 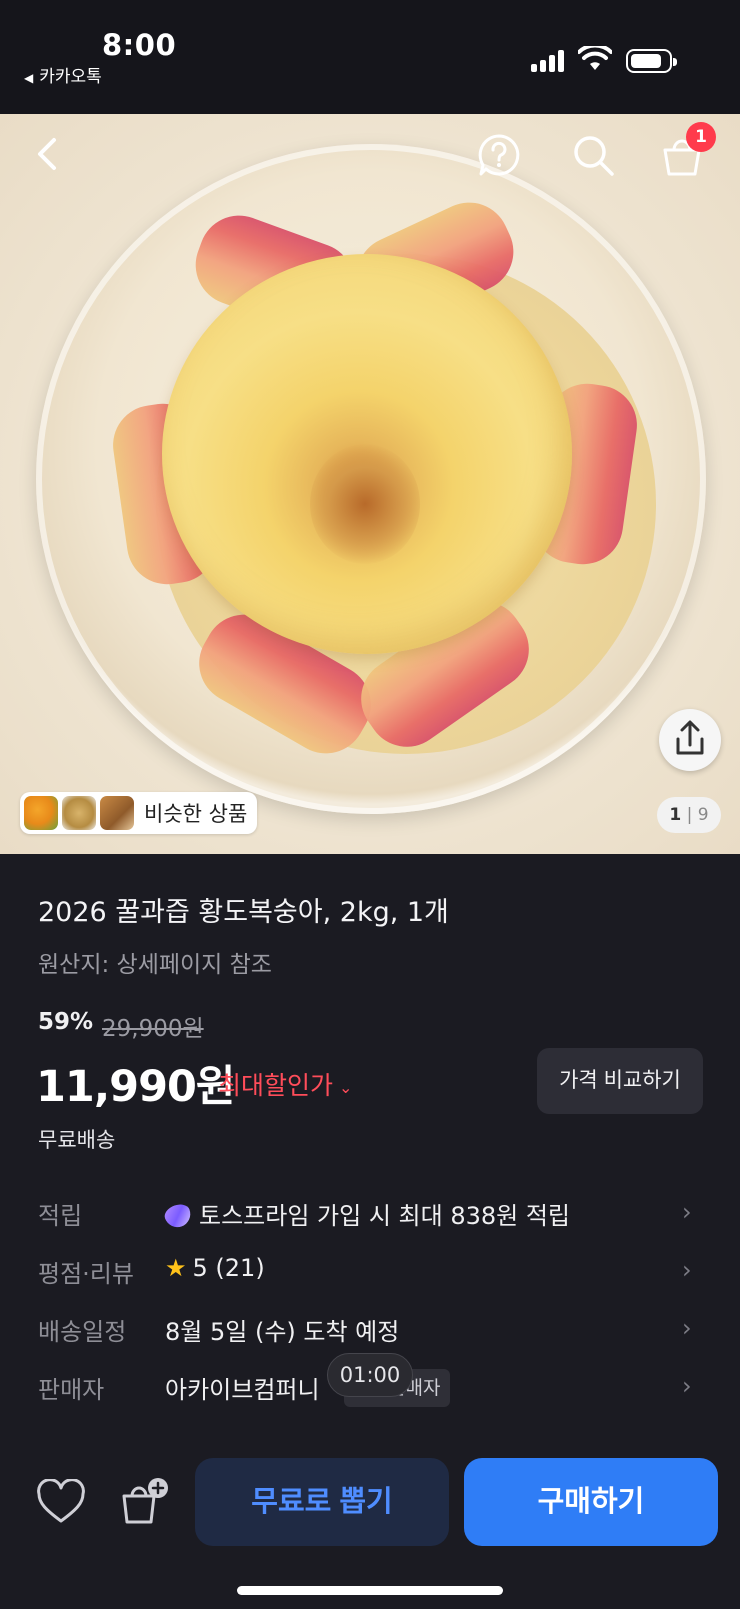 I want to click on detail-value: ★ 5 (21), so click(x=215, y=1268).